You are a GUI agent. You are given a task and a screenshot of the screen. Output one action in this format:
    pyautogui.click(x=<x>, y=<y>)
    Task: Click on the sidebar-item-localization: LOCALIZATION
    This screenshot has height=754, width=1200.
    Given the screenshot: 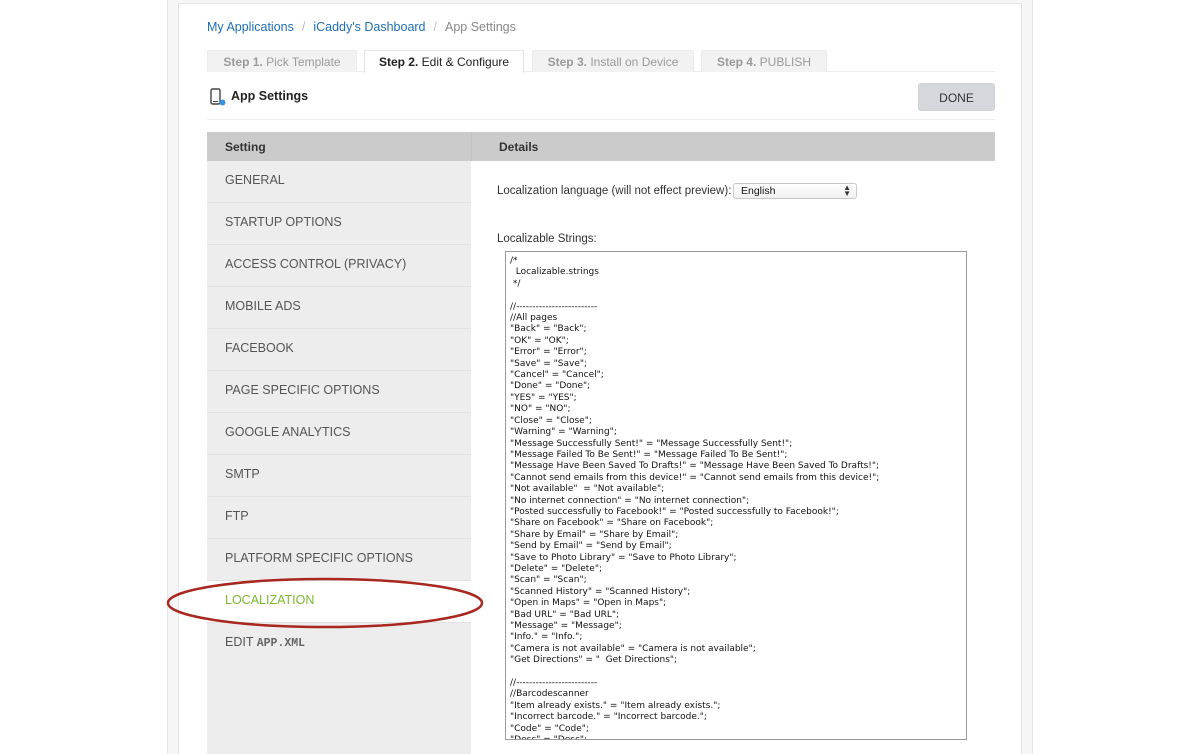 What is the action you would take?
    pyautogui.click(x=339, y=602)
    